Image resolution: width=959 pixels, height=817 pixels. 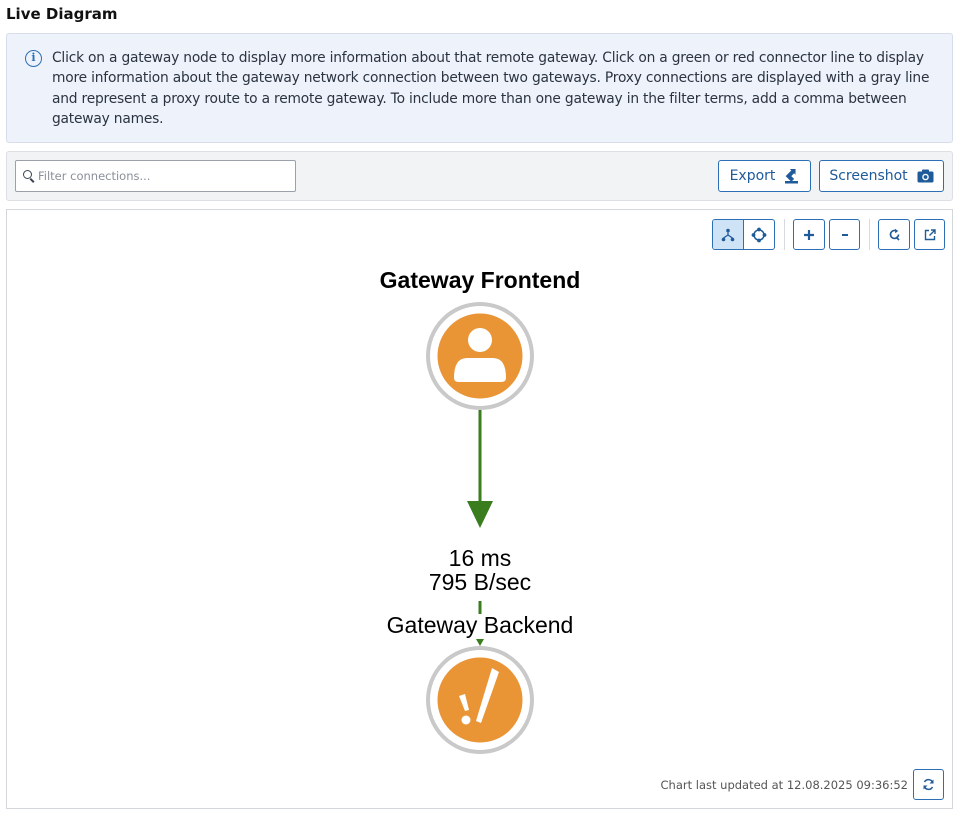 I want to click on export-label: Export, so click(x=752, y=176).